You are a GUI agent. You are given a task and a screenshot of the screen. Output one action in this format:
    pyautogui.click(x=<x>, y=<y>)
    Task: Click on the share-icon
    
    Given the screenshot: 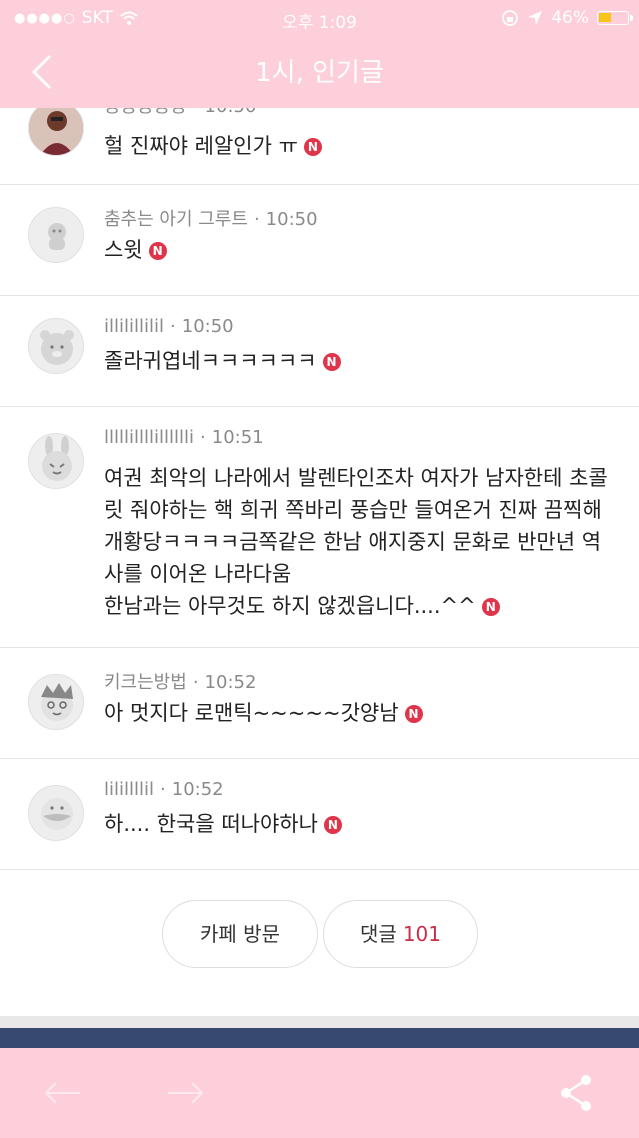 What is the action you would take?
    pyautogui.click(x=577, y=1093)
    